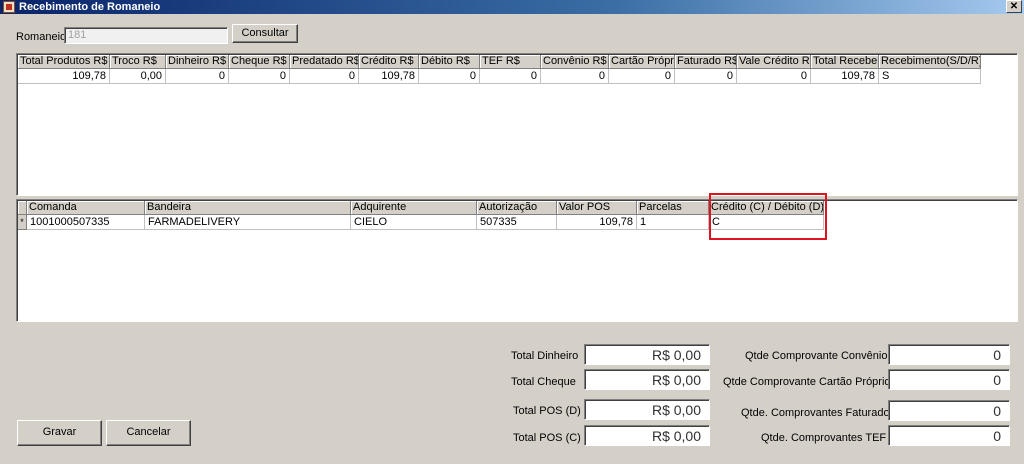  I want to click on summary-column-header: Dinheiro R$, so click(197, 62).